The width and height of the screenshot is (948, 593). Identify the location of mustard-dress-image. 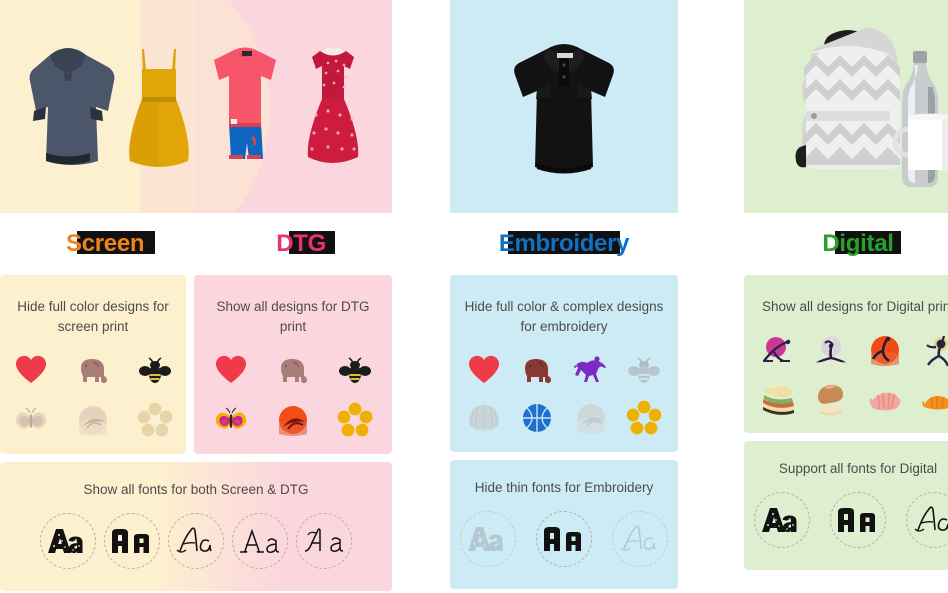
(159, 107).